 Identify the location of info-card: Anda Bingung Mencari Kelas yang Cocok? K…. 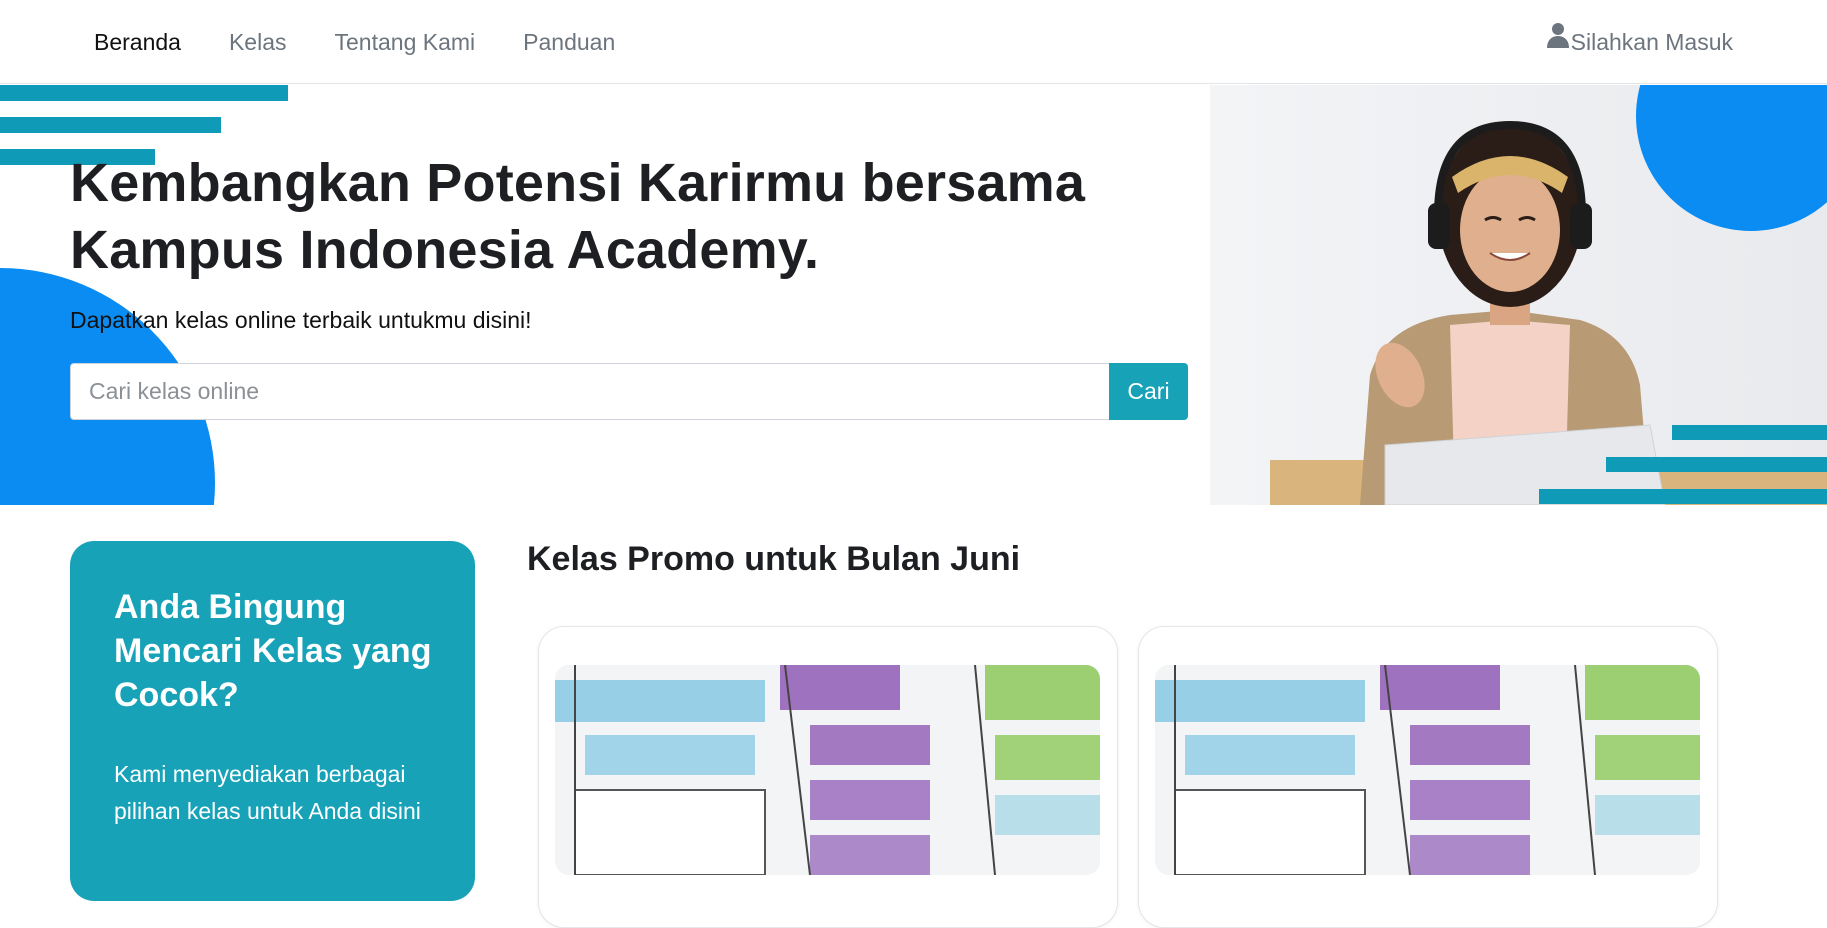
(272, 721).